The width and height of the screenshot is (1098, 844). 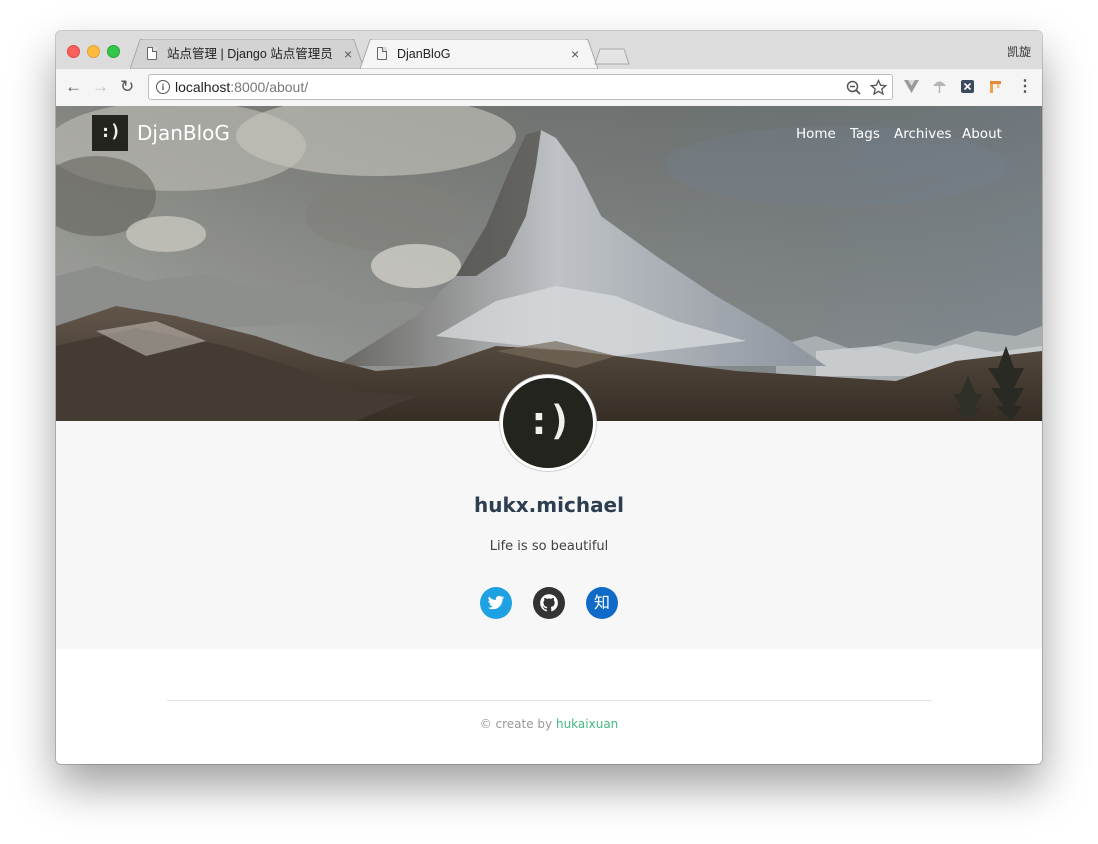 I want to click on maximize-window-button, so click(x=113, y=51).